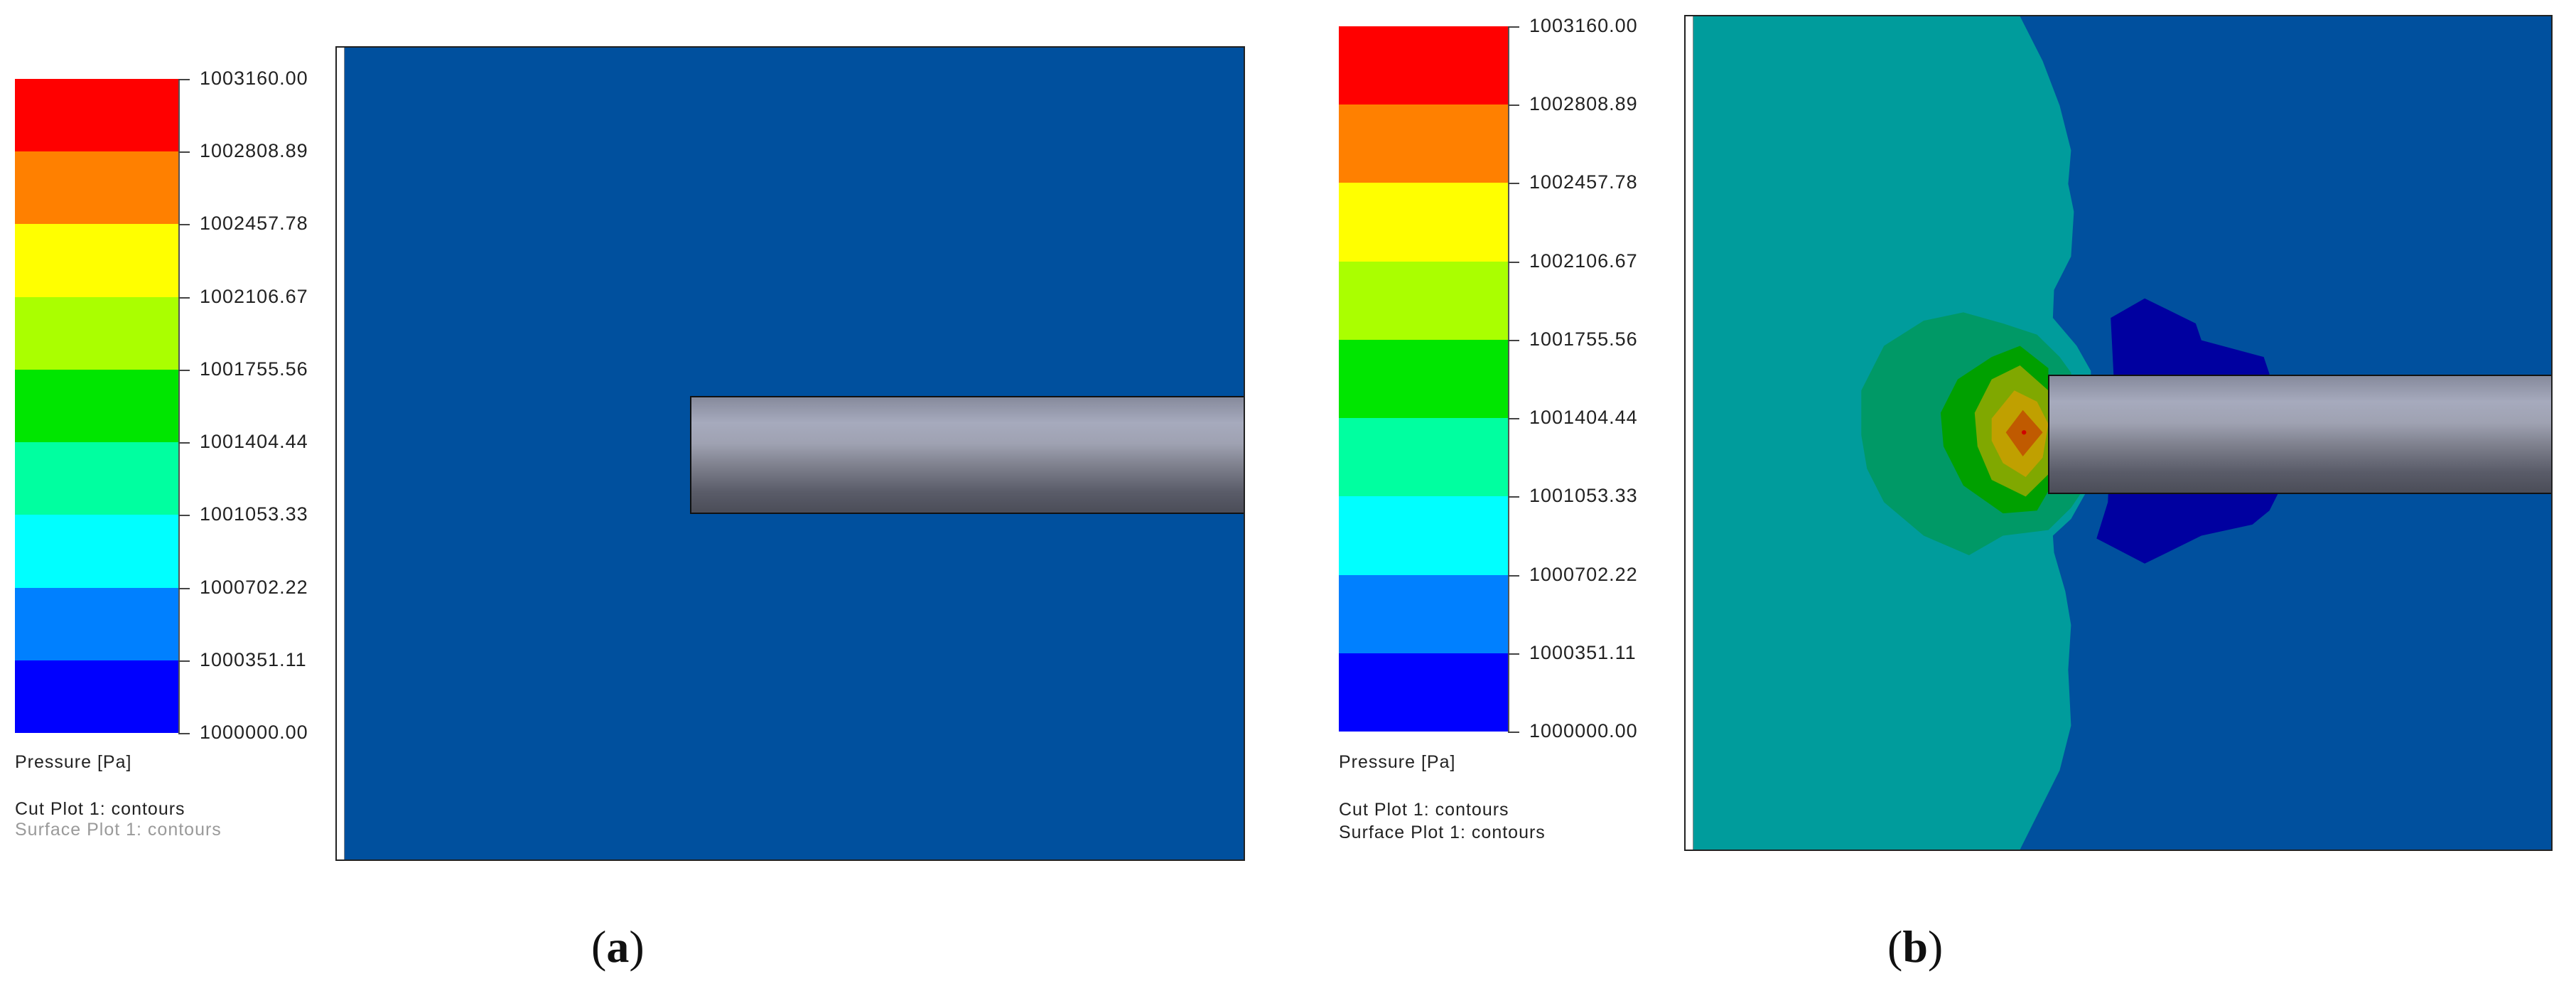 The image size is (2576, 991). What do you see at coordinates (2024, 433) in the screenshot?
I see `contour-peak-point` at bounding box center [2024, 433].